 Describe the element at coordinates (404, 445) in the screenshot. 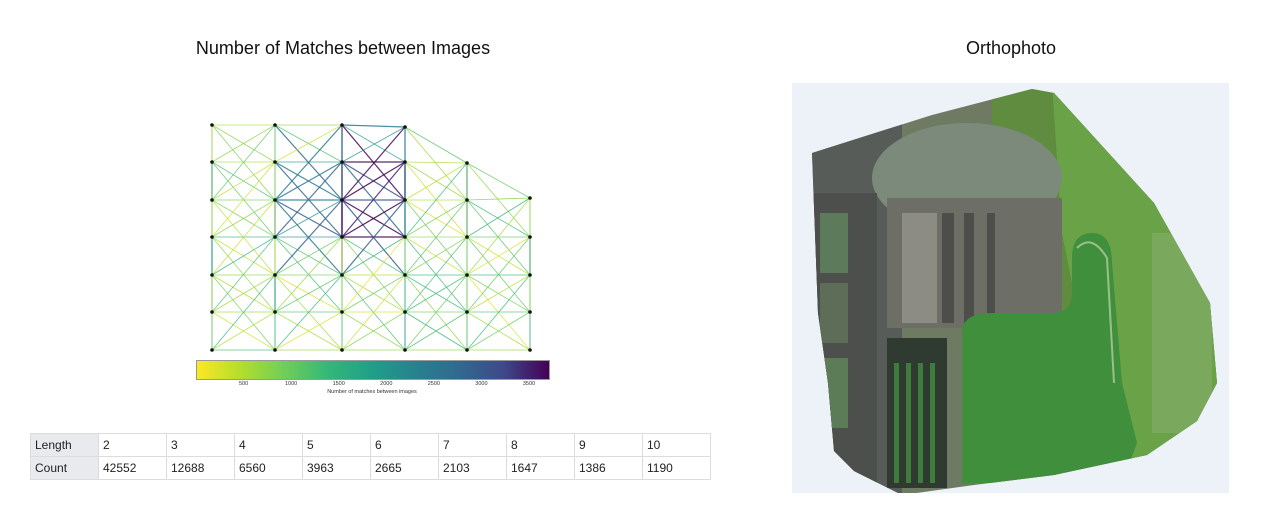

I see `length-cell: 6` at that location.